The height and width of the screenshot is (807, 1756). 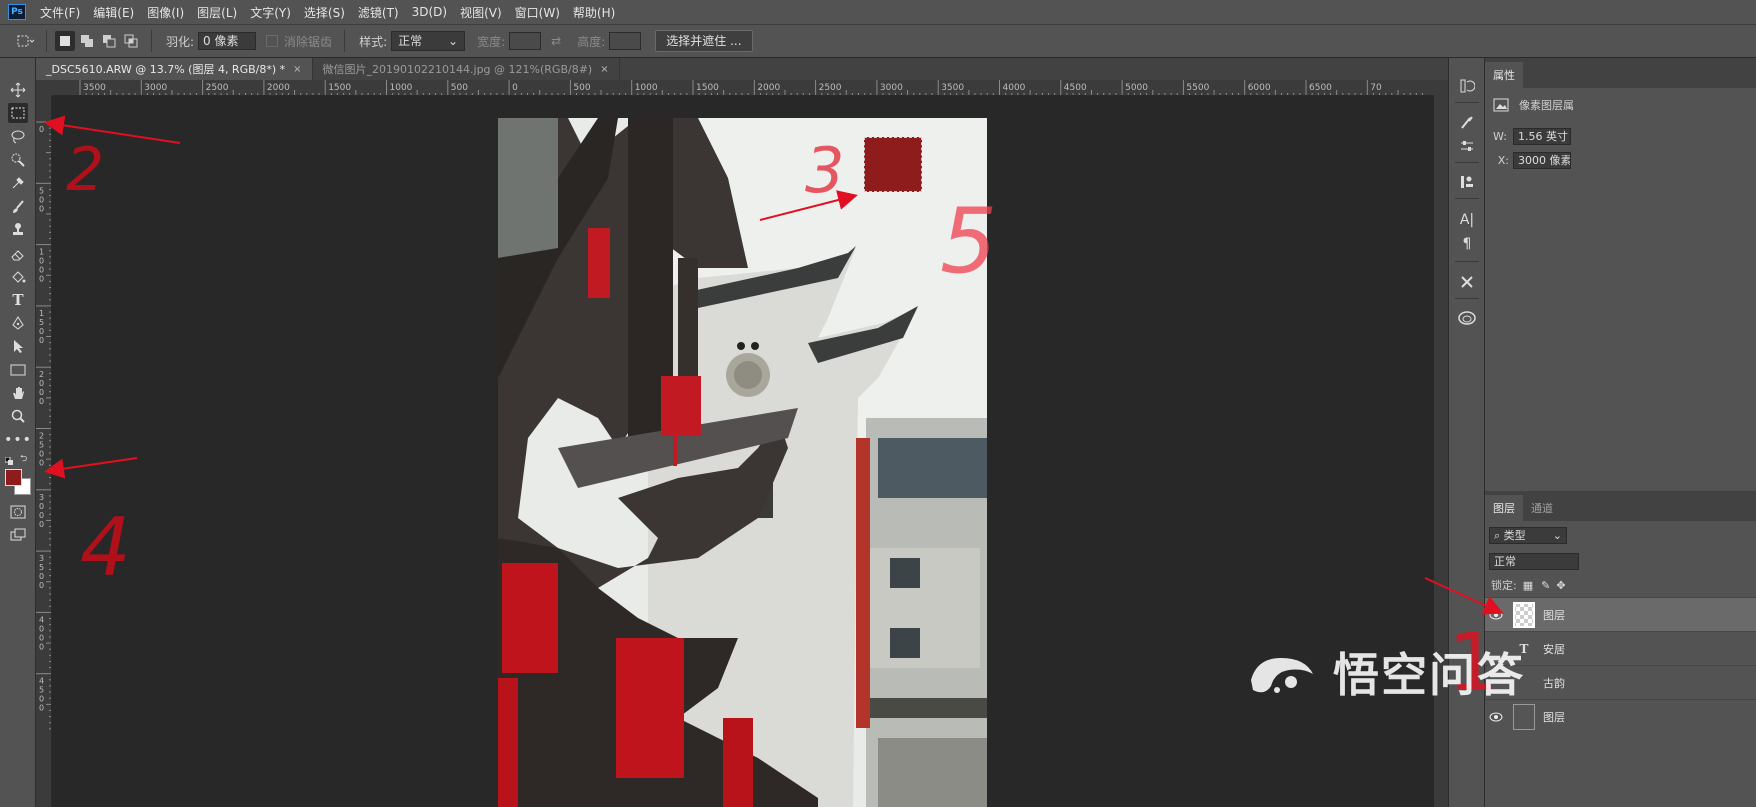 I want to click on menu-window: 窗口(W), so click(x=537, y=12).